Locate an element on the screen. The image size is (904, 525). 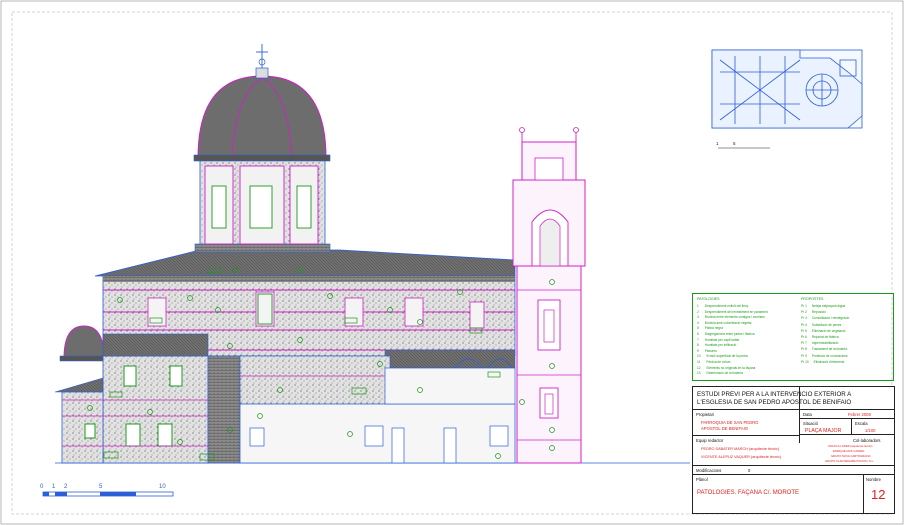
legend-left-text: Erosió superficial de la pedra is located at coordinates (727, 356).